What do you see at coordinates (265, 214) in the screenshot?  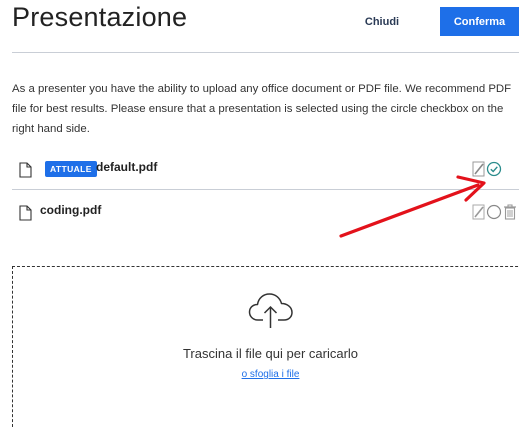 I see `file-row-coding: coding.pdf` at bounding box center [265, 214].